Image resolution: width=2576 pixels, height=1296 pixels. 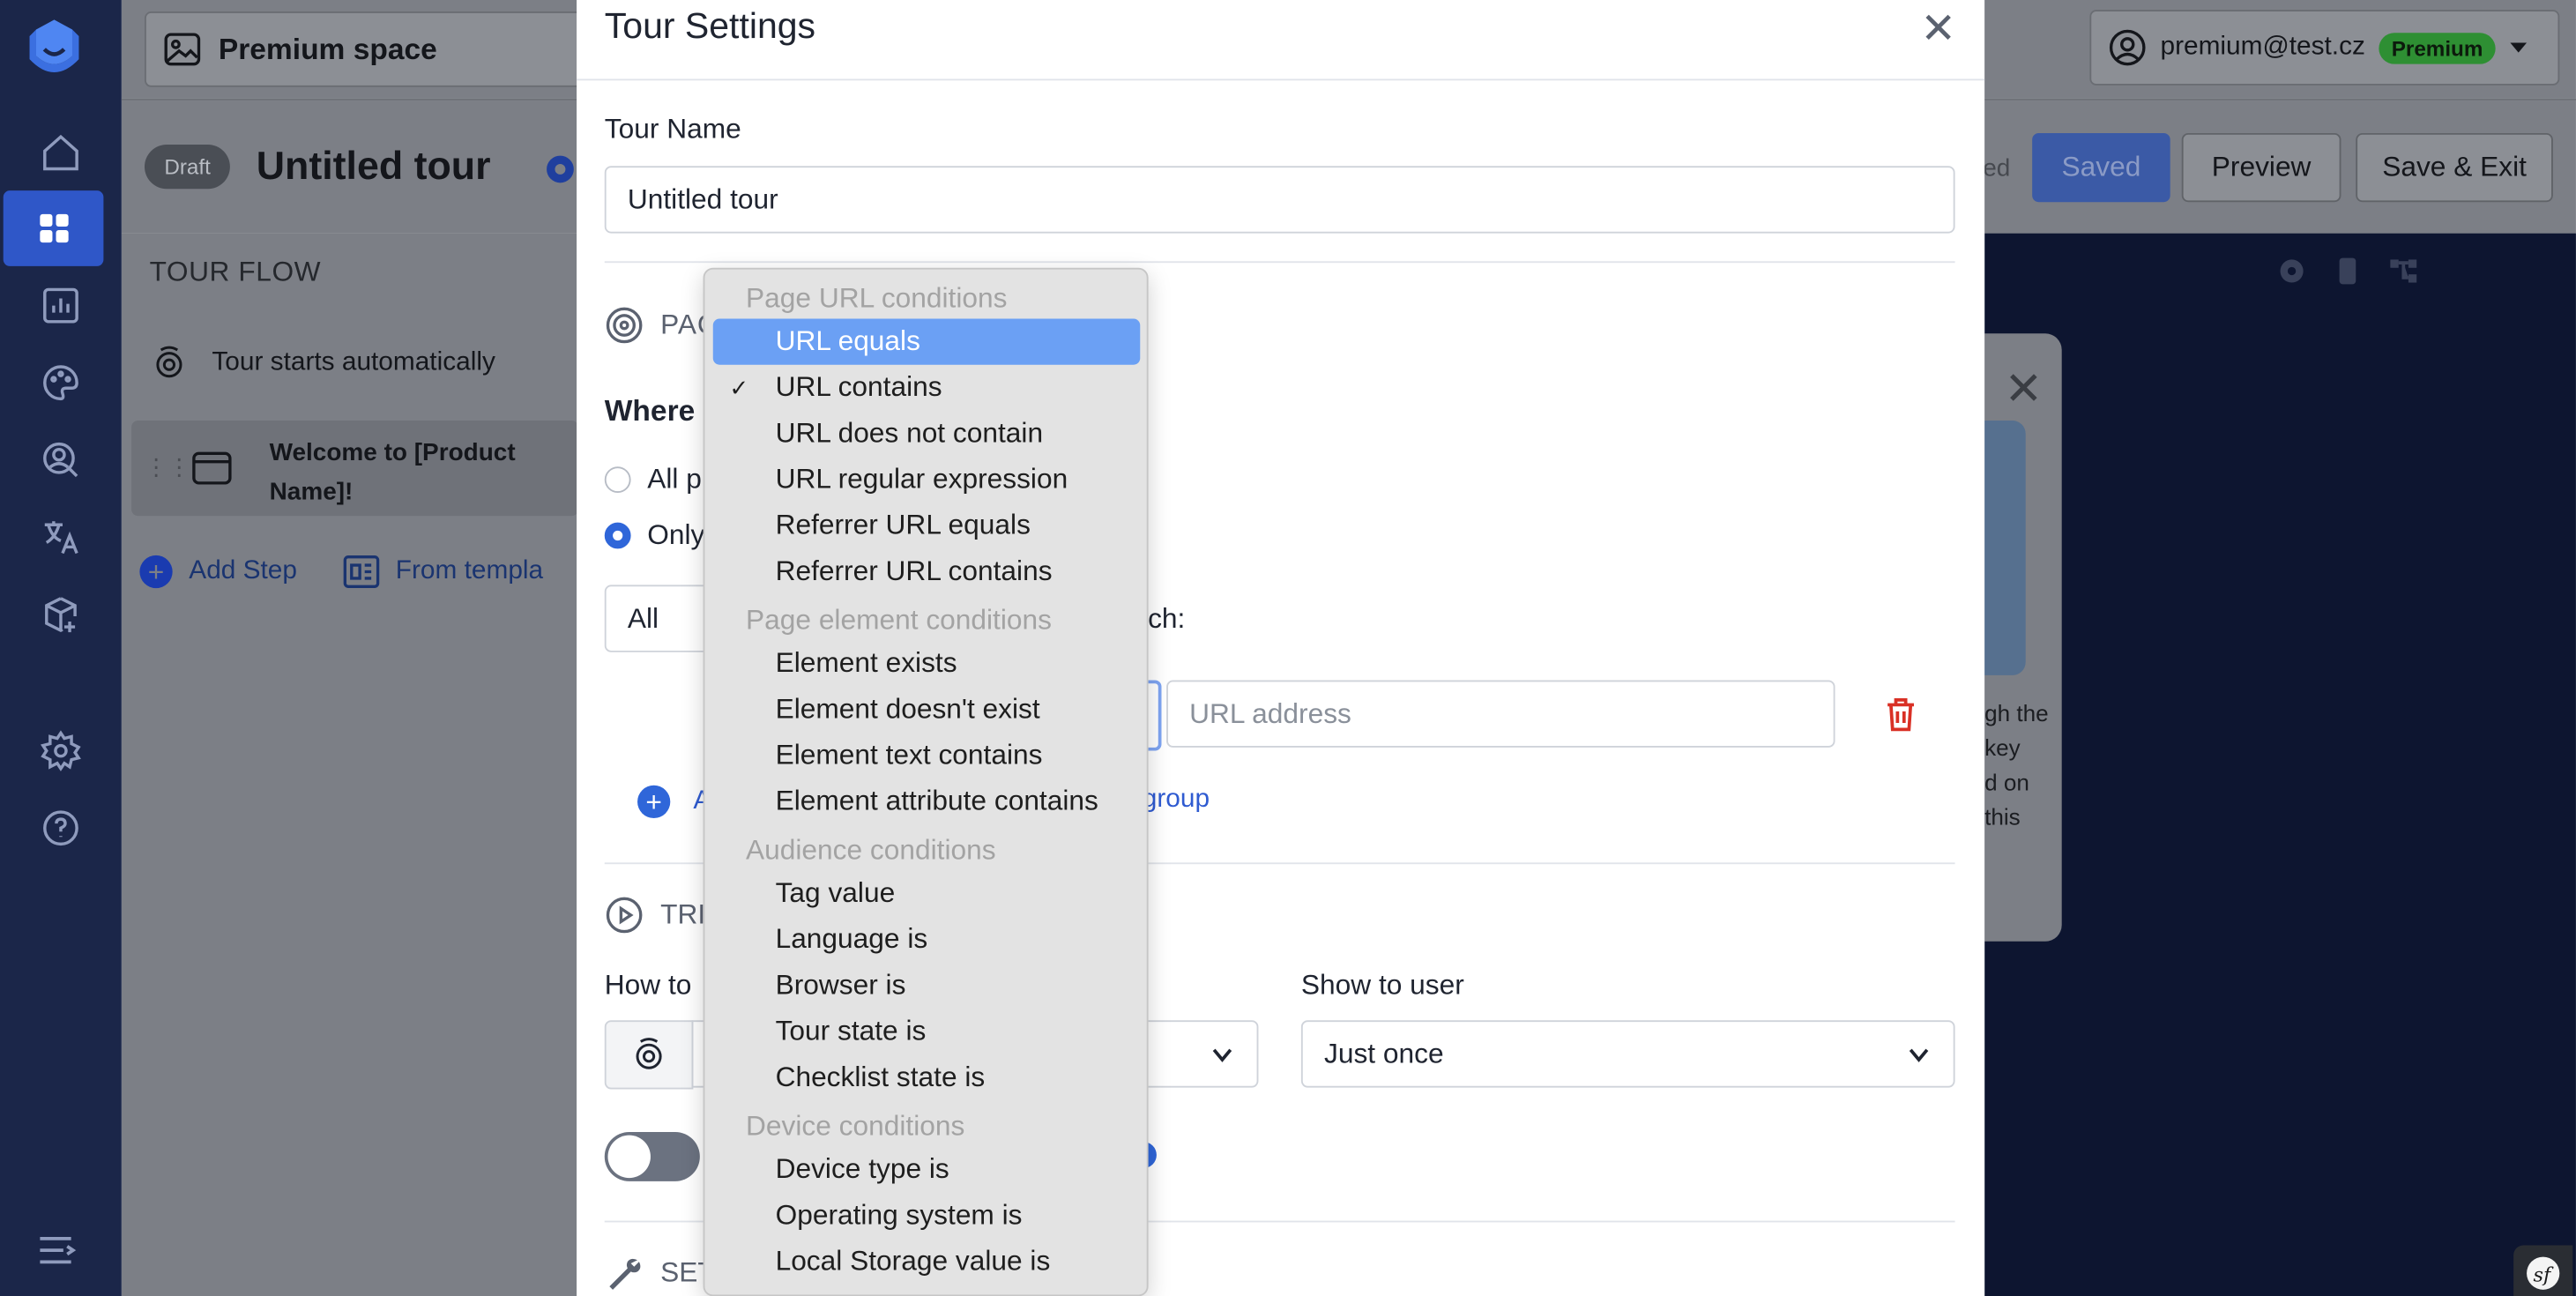 What do you see at coordinates (909, 755) in the screenshot?
I see `dropdown-option-label: Element text contains` at bounding box center [909, 755].